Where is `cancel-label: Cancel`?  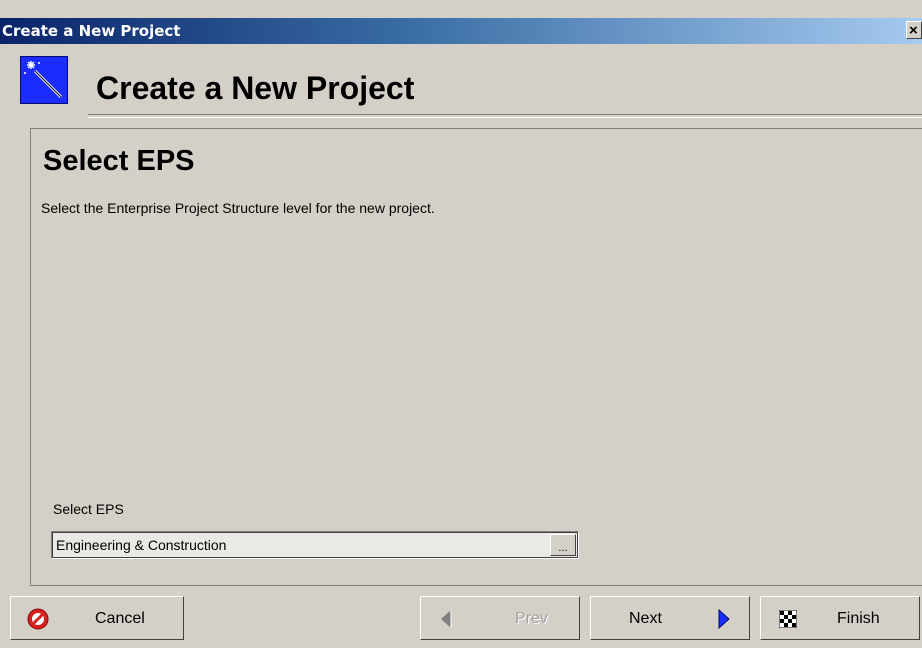
cancel-label: Cancel is located at coordinates (120, 618).